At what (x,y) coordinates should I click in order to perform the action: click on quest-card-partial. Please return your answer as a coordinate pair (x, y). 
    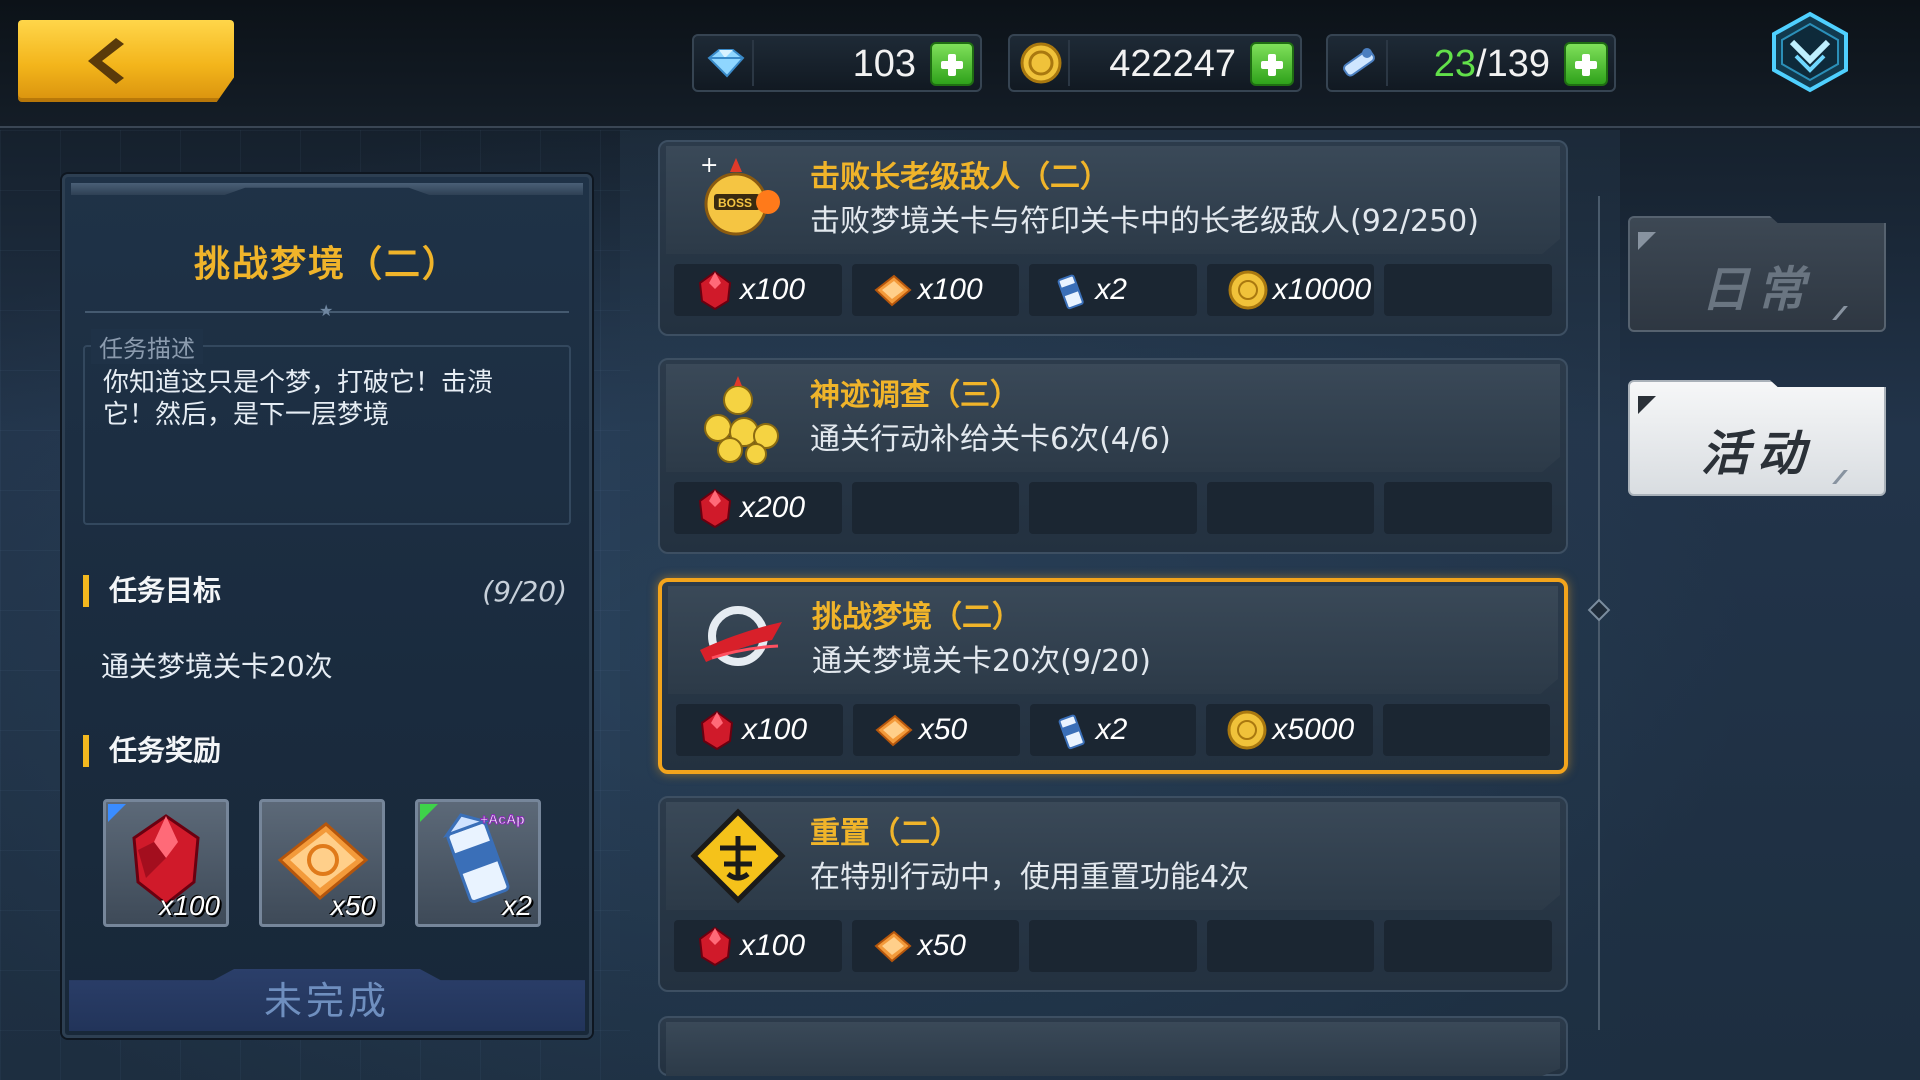
    Looking at the image, I should click on (1113, 1046).